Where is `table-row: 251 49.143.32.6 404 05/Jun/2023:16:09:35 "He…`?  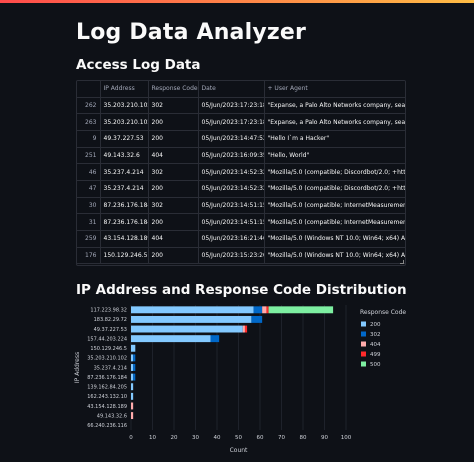
table-row: 251 49.143.32.6 404 05/Jun/2023:16:09:35 "He… is located at coordinates (241, 156).